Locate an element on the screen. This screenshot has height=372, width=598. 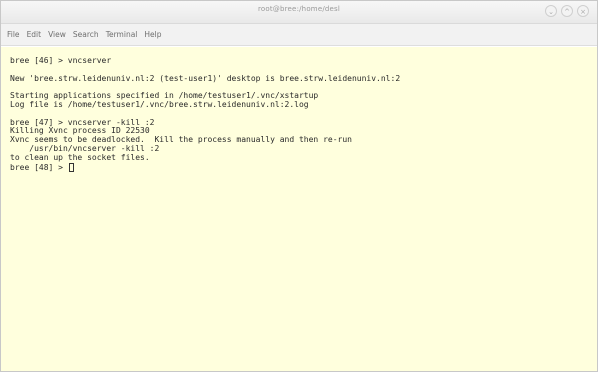
window-controls: ⌄ ^ × is located at coordinates (567, 11).